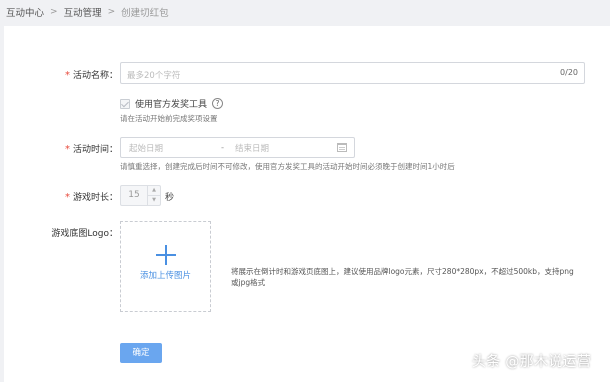 Image resolution: width=610 pixels, height=382 pixels. I want to click on official-tool-hint: 请在活动开始前完成奖项设置, so click(169, 118).